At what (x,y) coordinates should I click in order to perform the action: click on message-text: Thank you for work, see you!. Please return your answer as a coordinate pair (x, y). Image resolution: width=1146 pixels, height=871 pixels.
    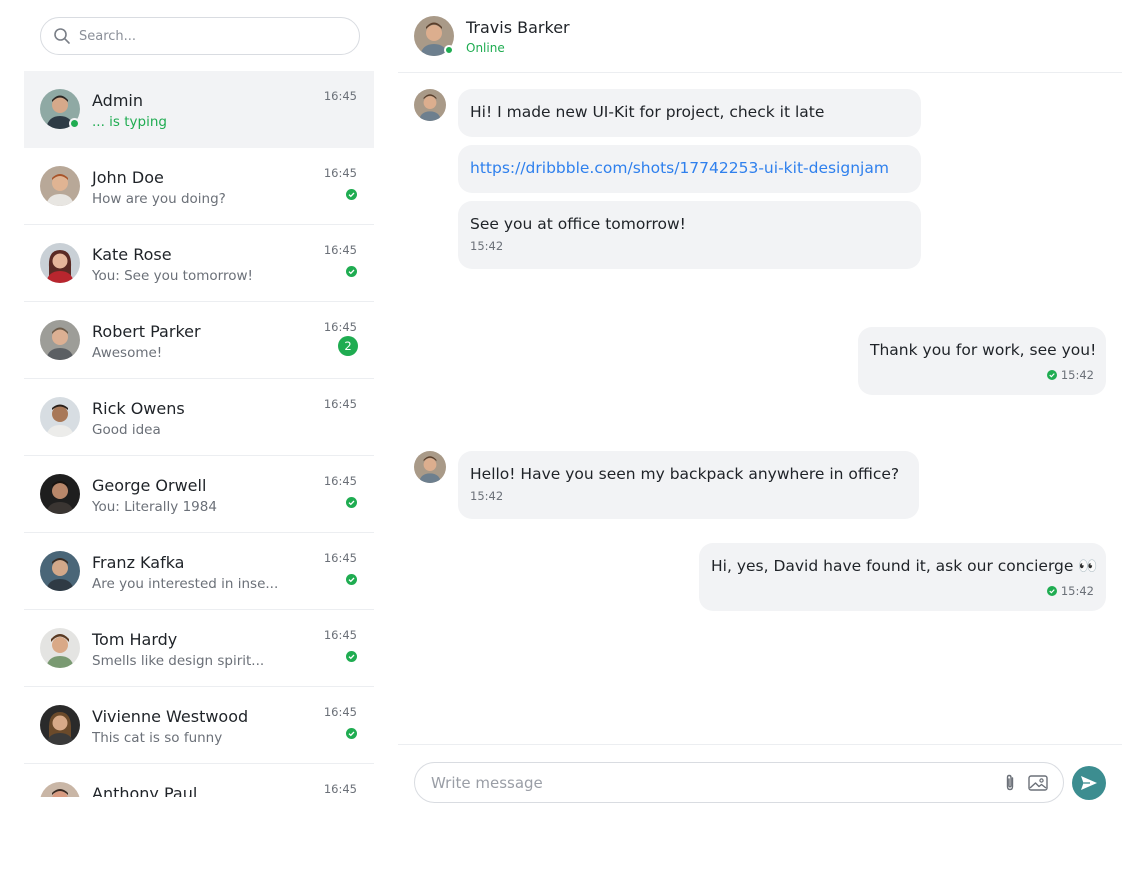
    Looking at the image, I should click on (983, 350).